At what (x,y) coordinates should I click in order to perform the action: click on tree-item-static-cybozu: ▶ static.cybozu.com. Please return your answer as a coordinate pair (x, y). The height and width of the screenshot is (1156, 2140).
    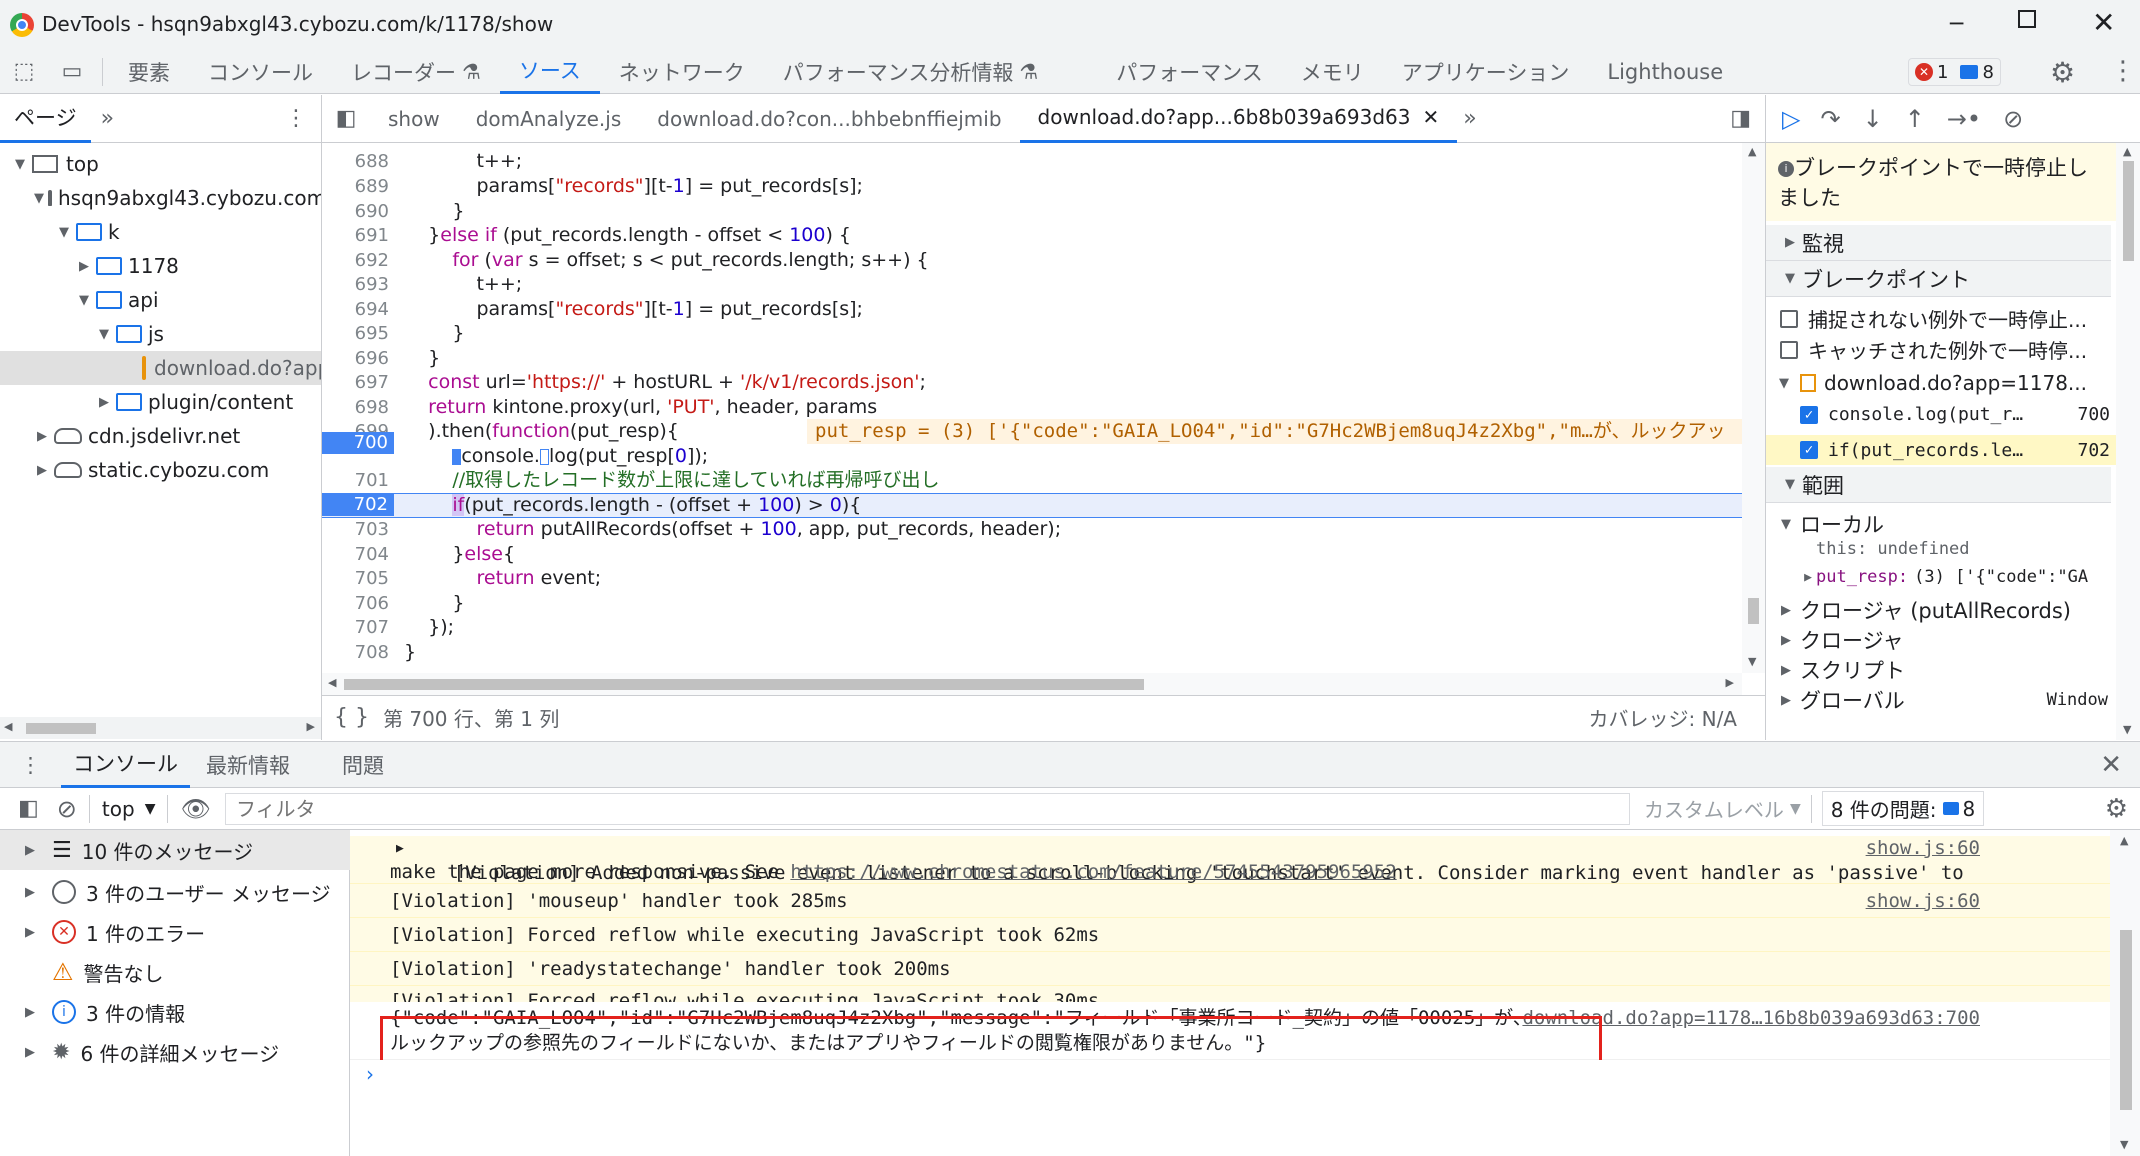
    Looking at the image, I should click on (160, 470).